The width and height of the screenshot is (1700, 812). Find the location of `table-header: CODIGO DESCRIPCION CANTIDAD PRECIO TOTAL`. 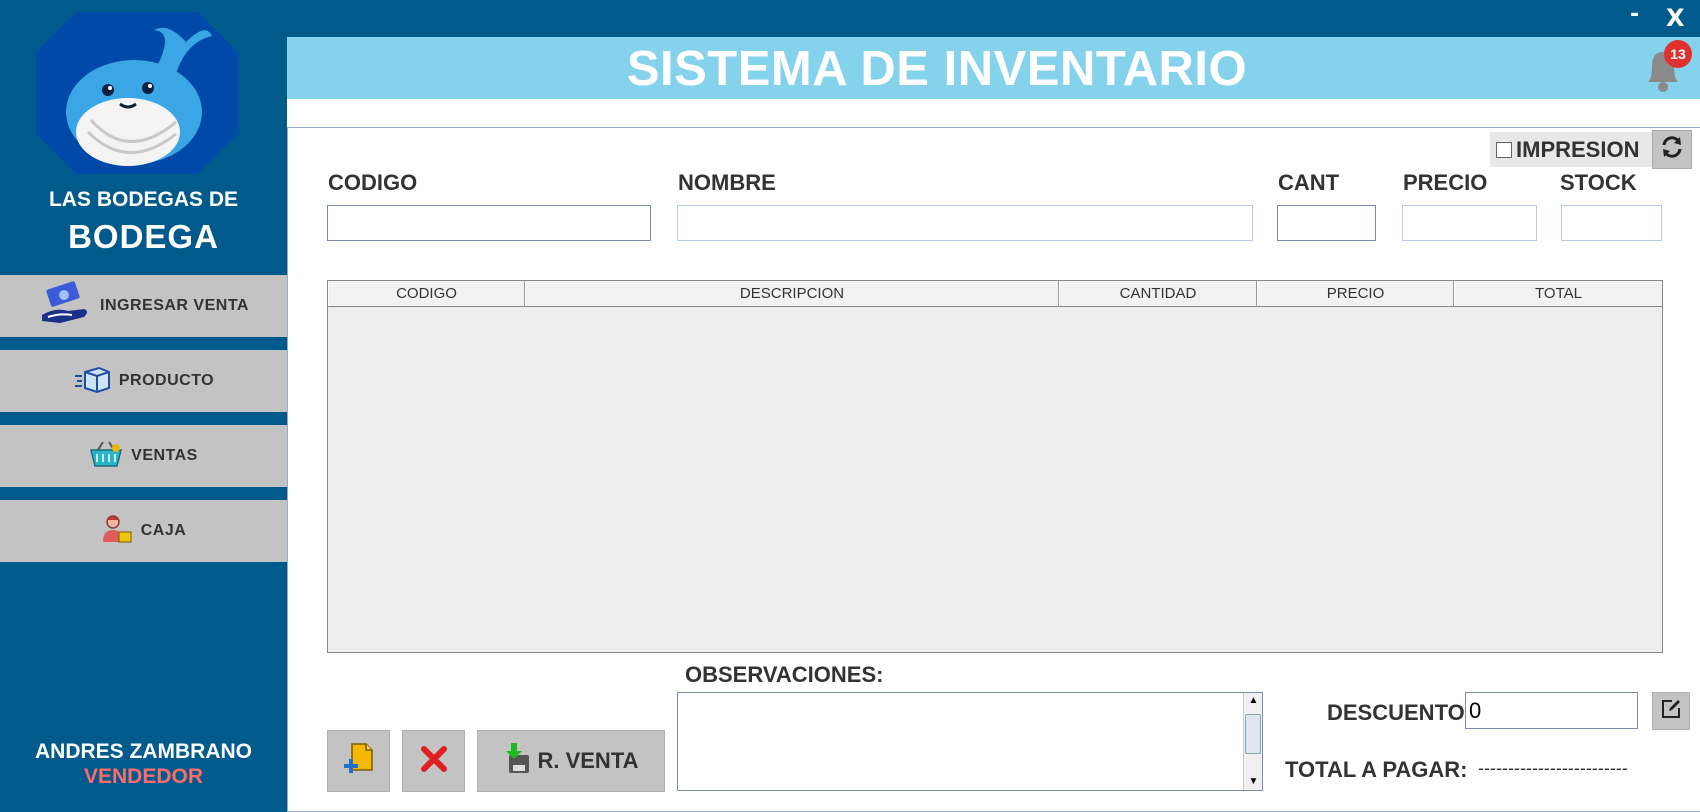

table-header: CODIGO DESCRIPCION CANTIDAD PRECIO TOTAL is located at coordinates (995, 294).